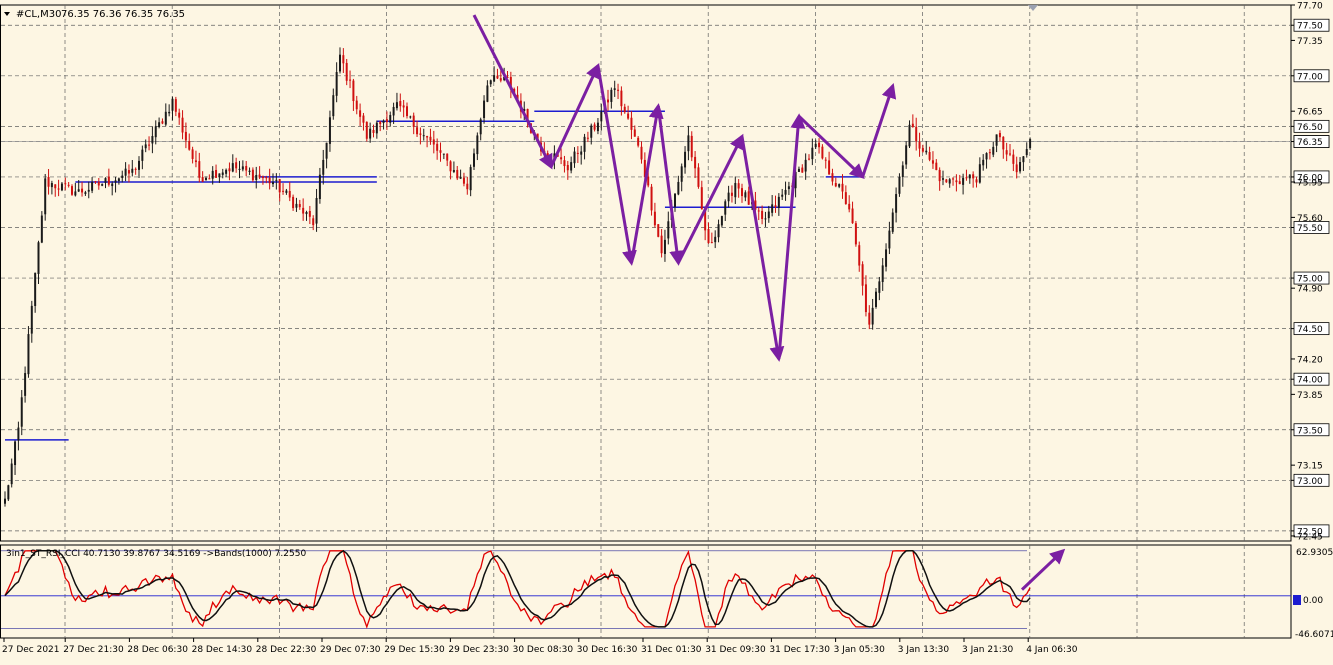 Image resolution: width=1333 pixels, height=665 pixels. Describe the element at coordinates (1314, 553) in the screenshot. I see `indicator-axis-top: 62.9305` at that location.